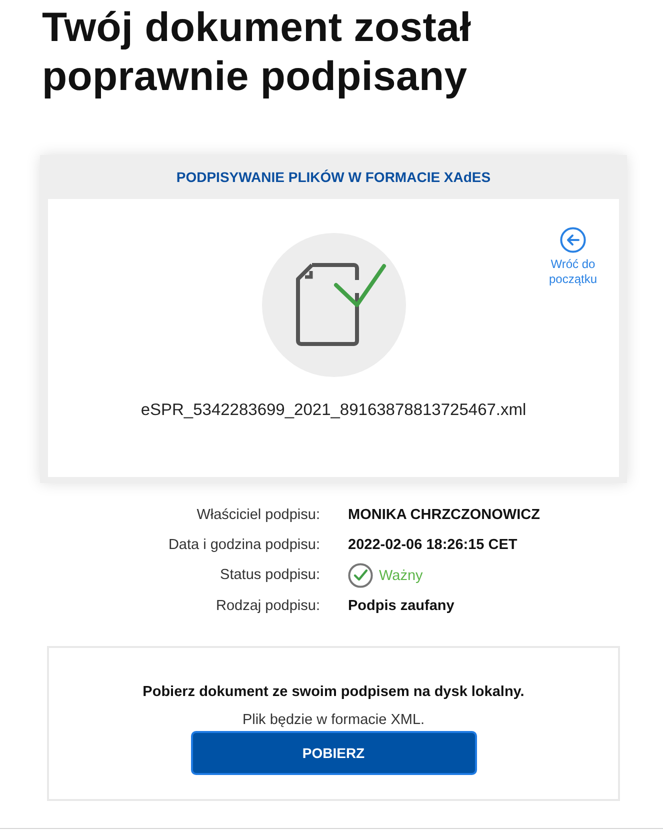  What do you see at coordinates (444, 515) in the screenshot?
I see `detail-value: MONIKA CHRZCZONOWICZ` at bounding box center [444, 515].